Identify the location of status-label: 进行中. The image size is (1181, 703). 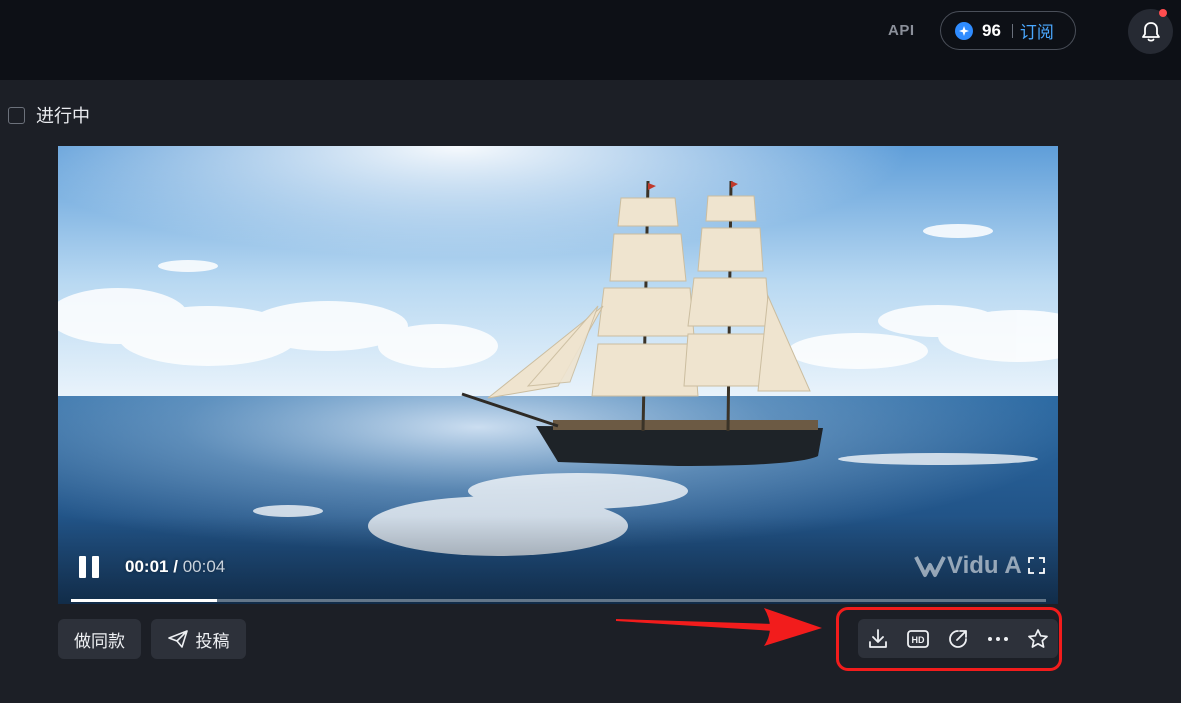
(63, 116).